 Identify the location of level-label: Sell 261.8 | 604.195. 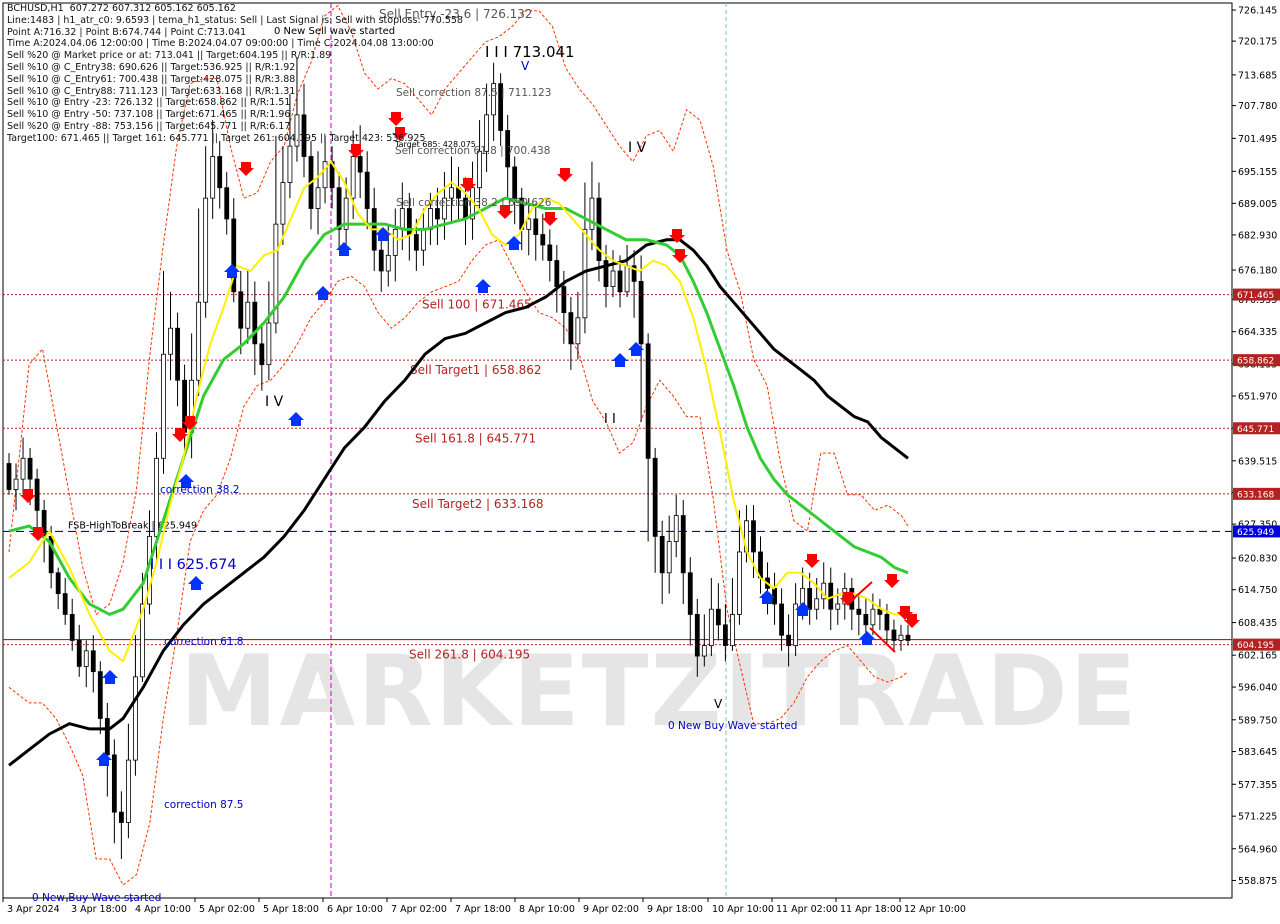
(469, 655).